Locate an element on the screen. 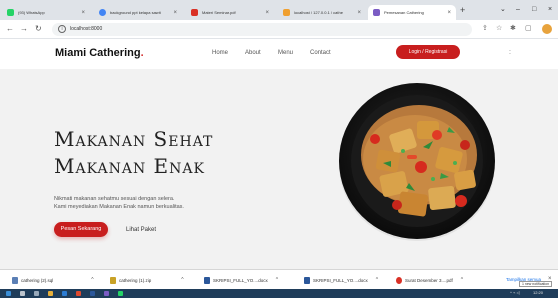 The image size is (558, 298). more-icon: : is located at coordinates (510, 52).